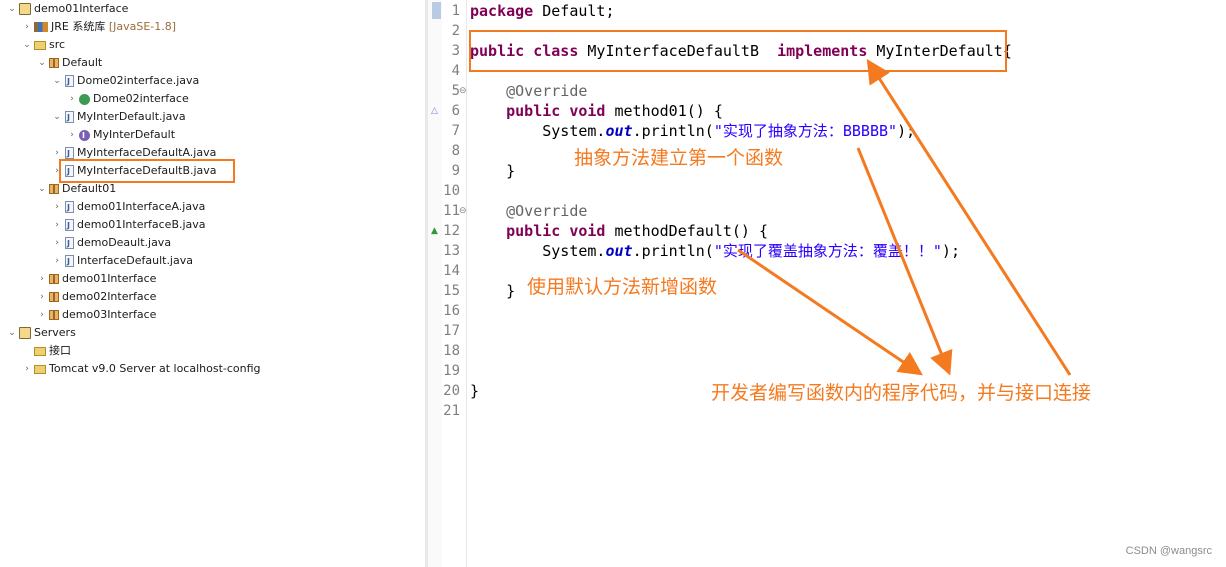  Describe the element at coordinates (455, 11) in the screenshot. I see `line-number: 1` at that location.